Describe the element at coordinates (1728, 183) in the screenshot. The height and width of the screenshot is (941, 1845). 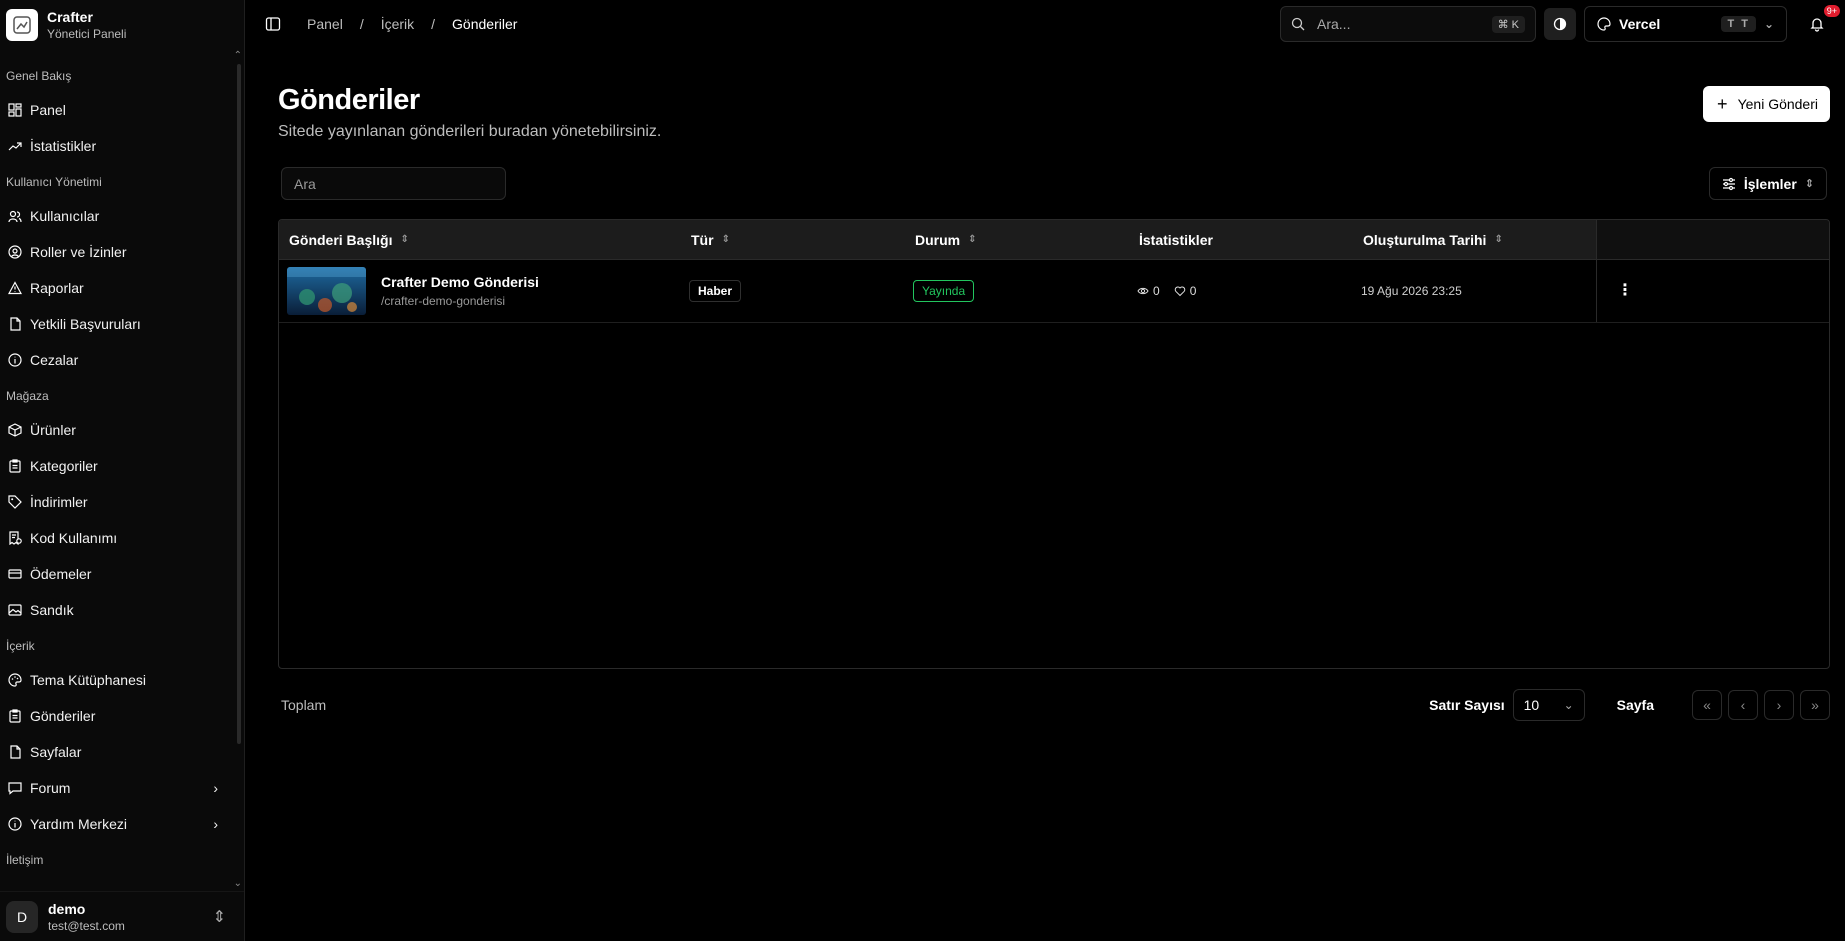
I see `sliders-icon` at that location.